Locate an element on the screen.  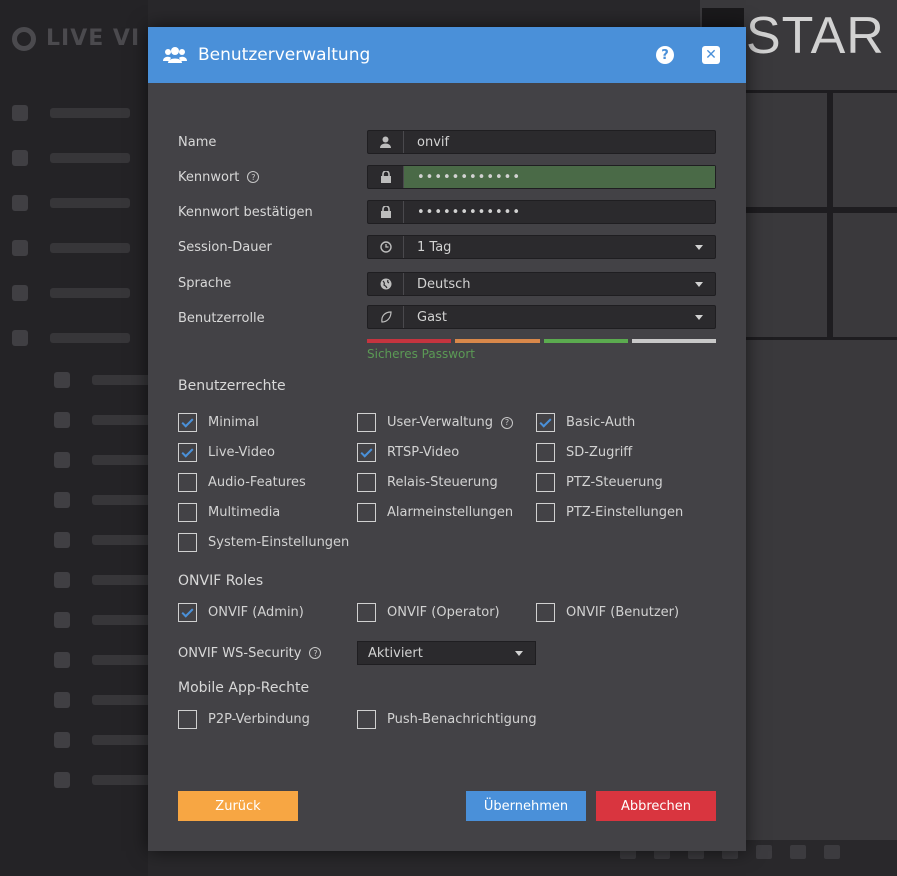
language-label: Sprache is located at coordinates (205, 283).